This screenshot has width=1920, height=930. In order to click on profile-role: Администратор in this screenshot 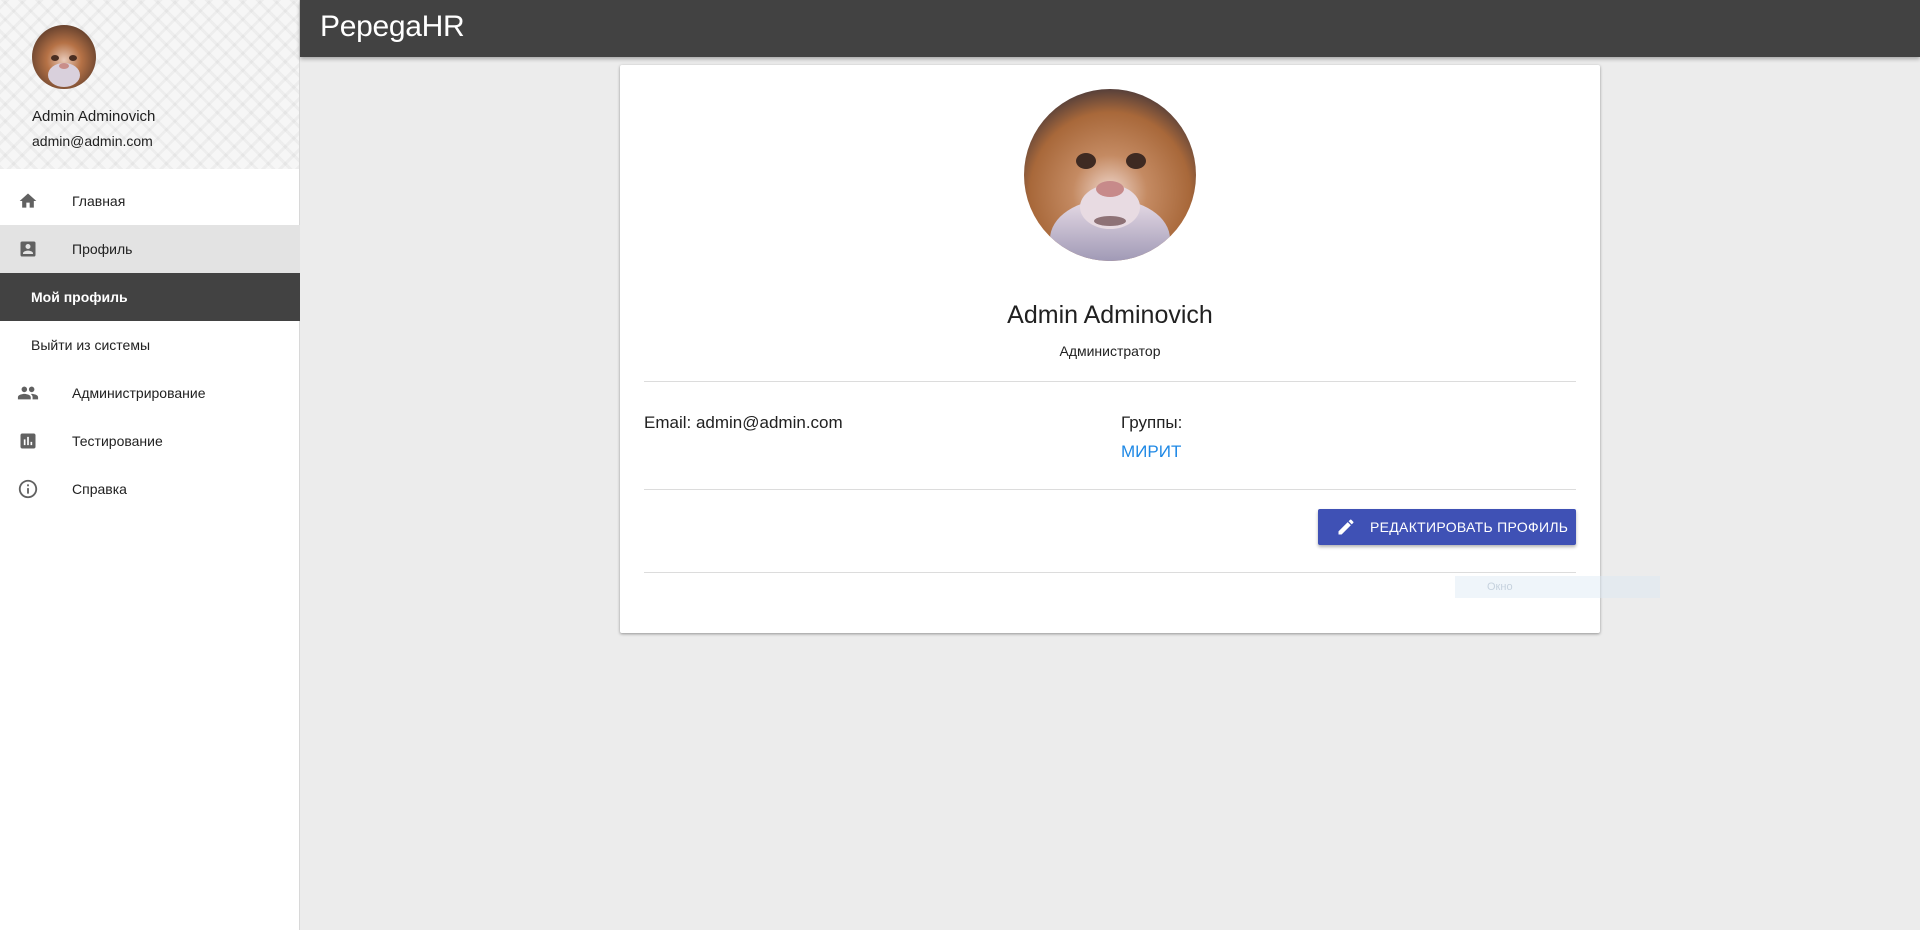, I will do `click(1110, 351)`.